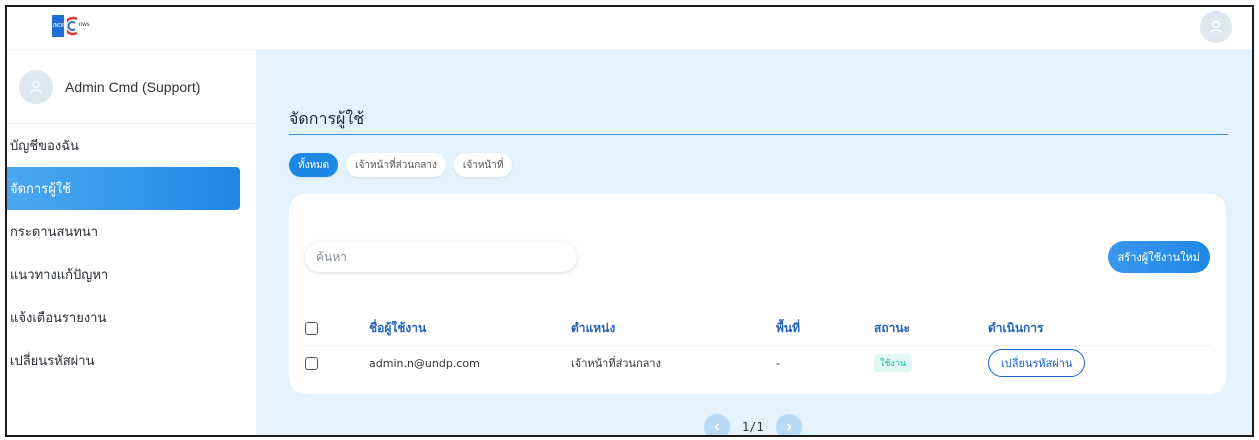 This screenshot has height=440, width=1259. Describe the element at coordinates (337, 329) in the screenshot. I see `select-all-cell` at that location.